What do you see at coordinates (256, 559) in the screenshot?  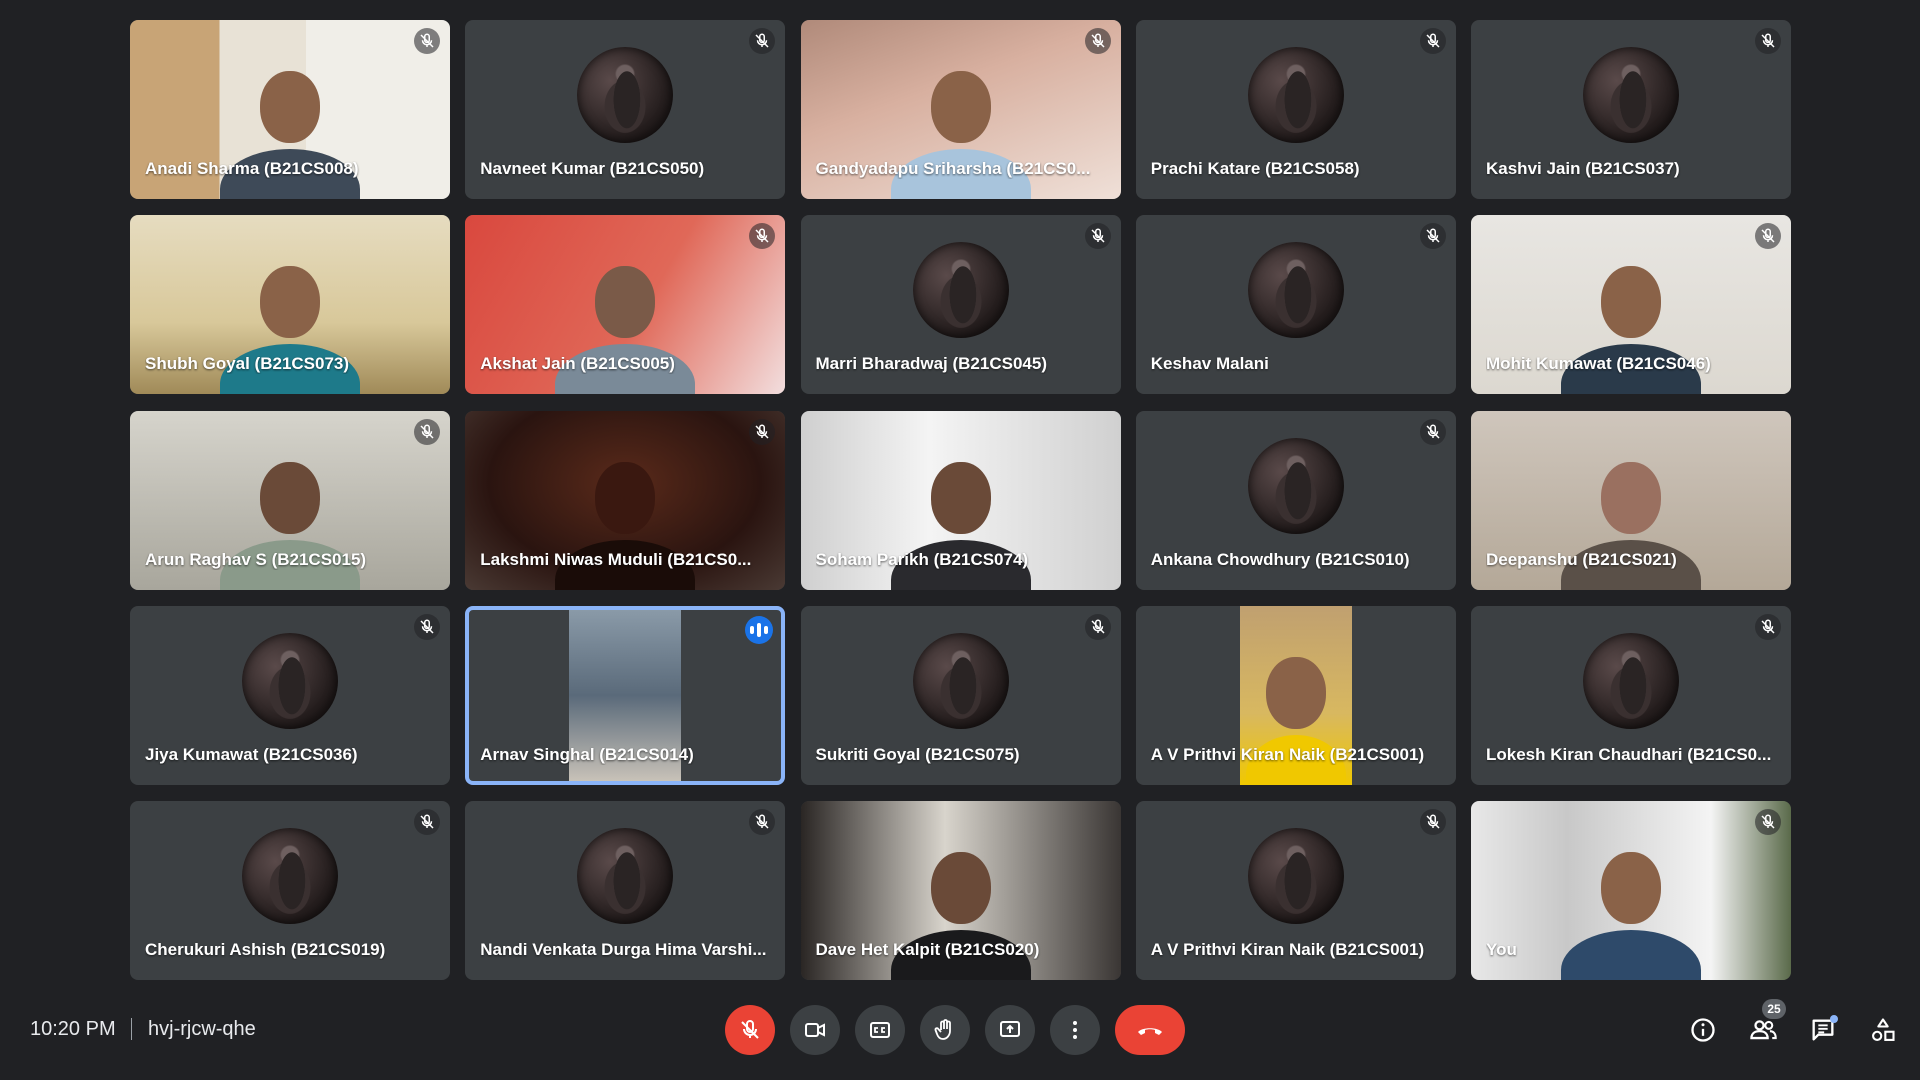 I see `participant-name: Arun Raghav S (B21CS015)` at bounding box center [256, 559].